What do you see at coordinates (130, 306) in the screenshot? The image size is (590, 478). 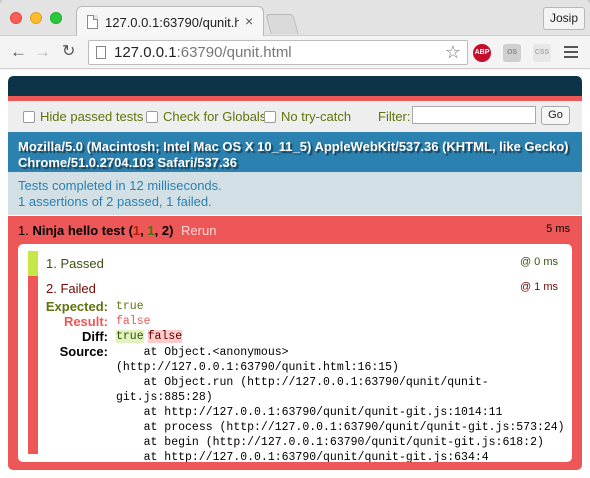 I see `expected-value: true` at bounding box center [130, 306].